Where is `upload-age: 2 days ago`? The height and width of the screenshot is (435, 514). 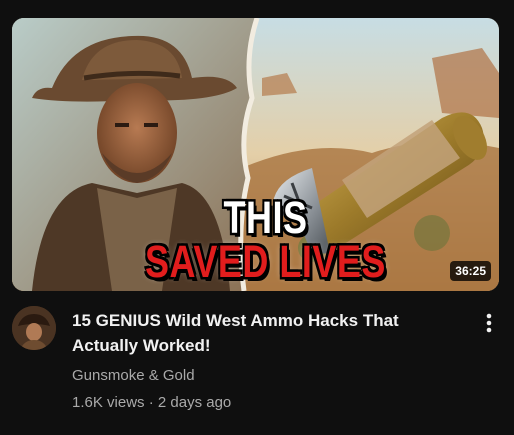
upload-age: 2 days ago is located at coordinates (194, 402).